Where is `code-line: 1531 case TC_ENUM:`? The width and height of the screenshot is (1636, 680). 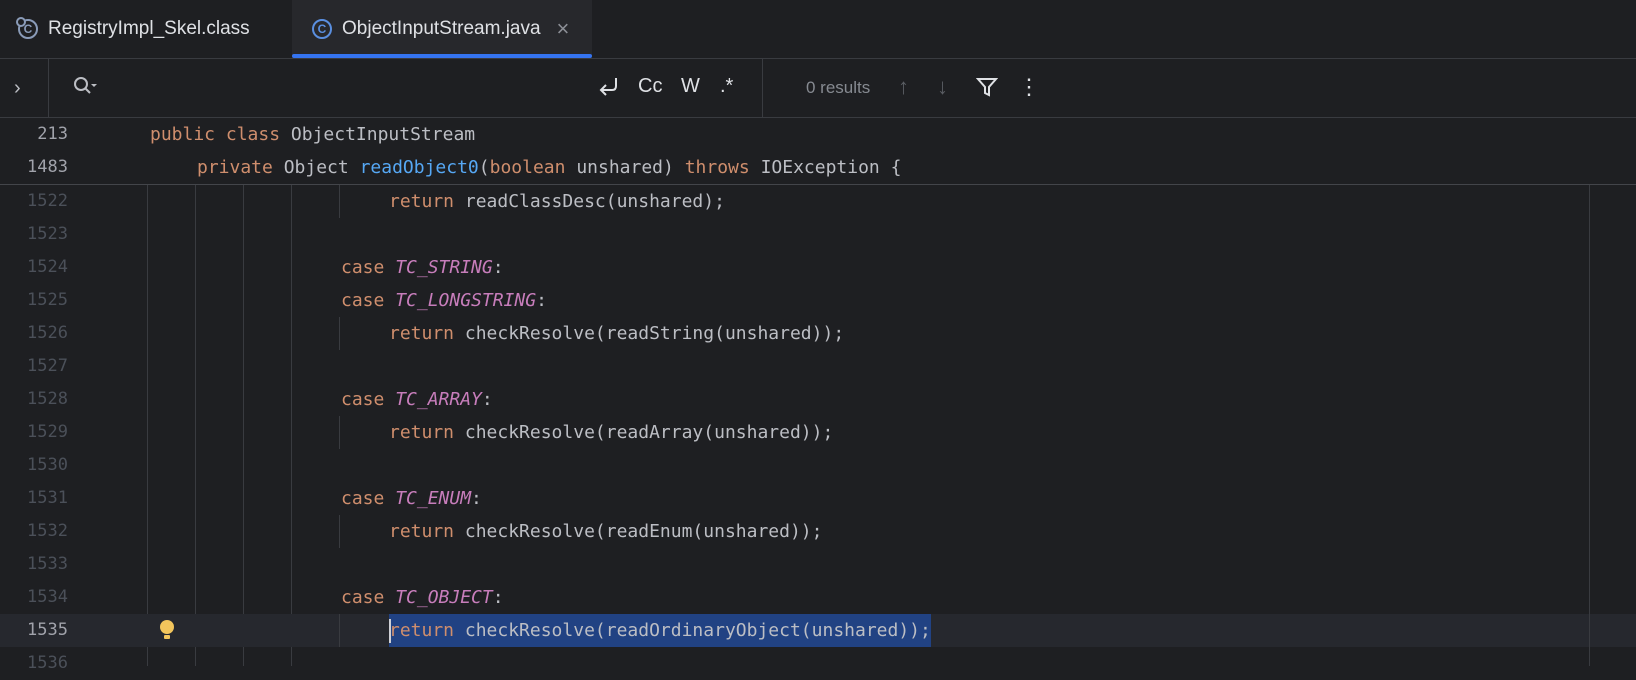
code-line: 1531 case TC_ENUM: is located at coordinates (818, 498).